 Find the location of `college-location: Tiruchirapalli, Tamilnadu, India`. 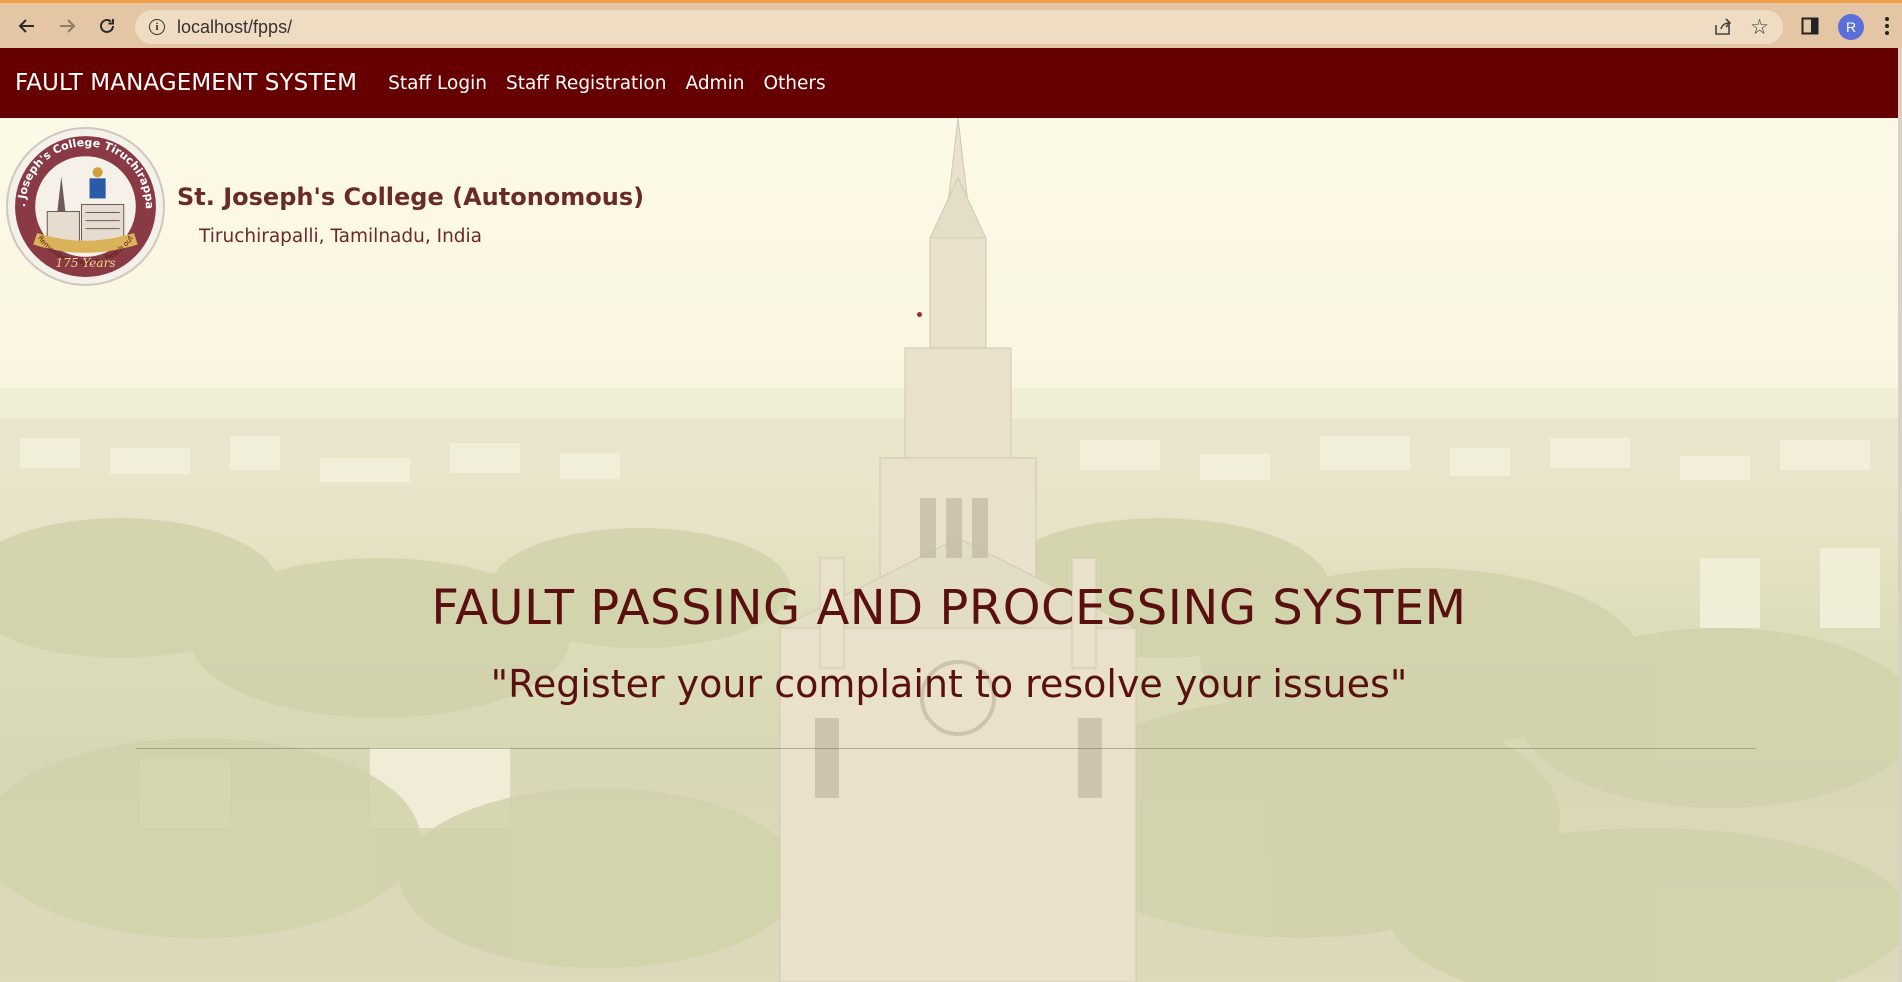

college-location: Tiruchirapalli, Tamilnadu, India is located at coordinates (341, 236).